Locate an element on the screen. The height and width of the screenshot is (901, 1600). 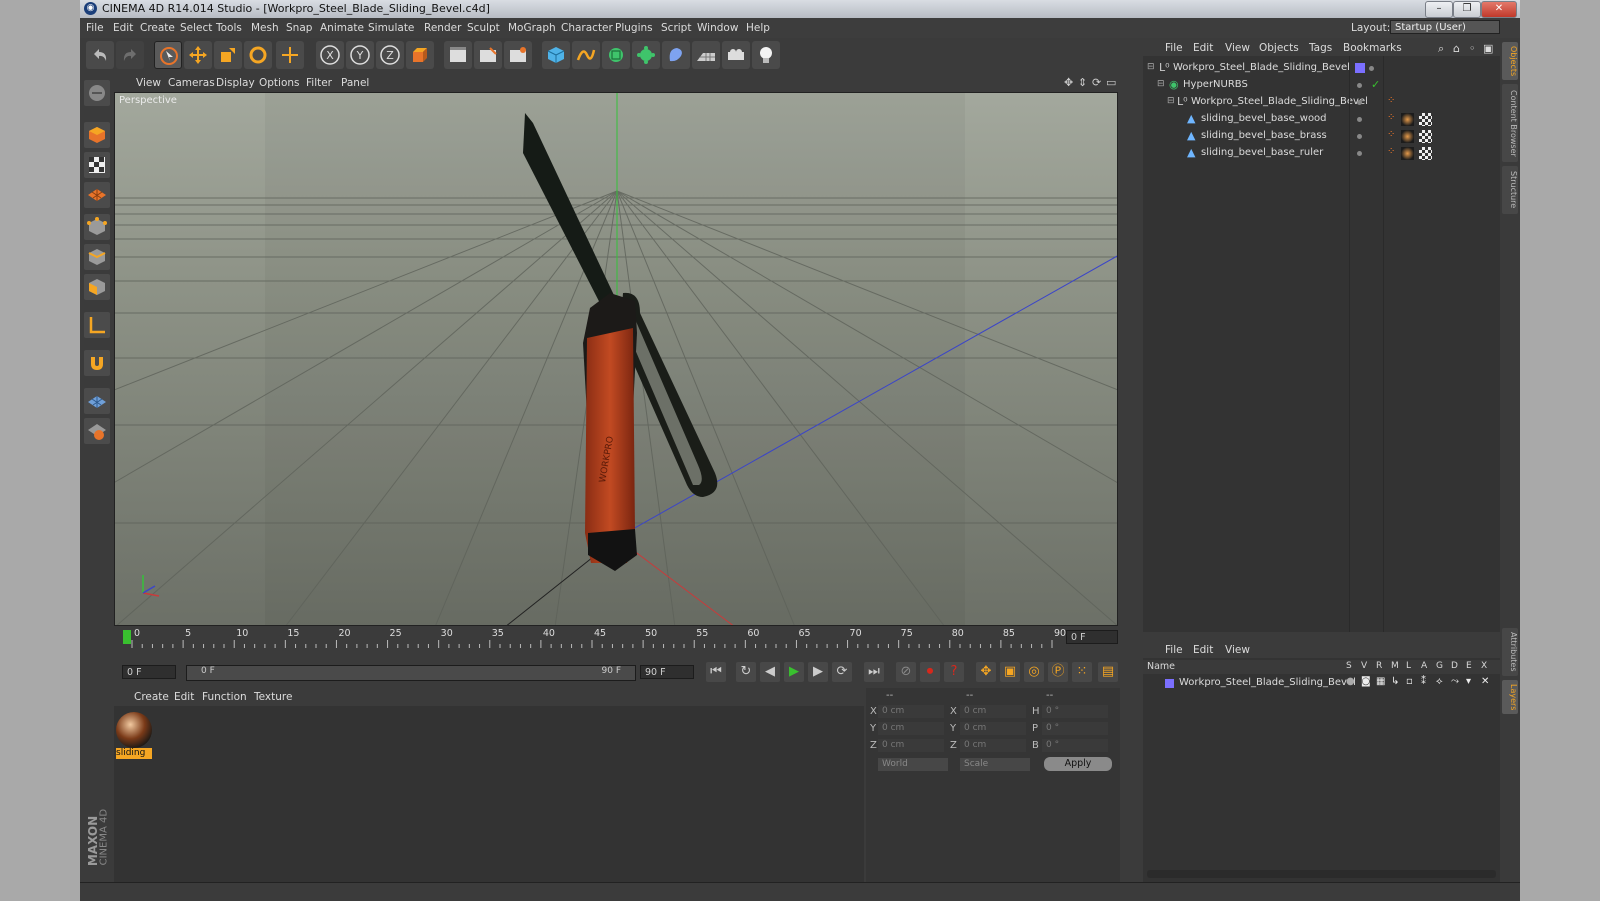
animation-icon: ⁑ is located at coordinates (1423, 681).